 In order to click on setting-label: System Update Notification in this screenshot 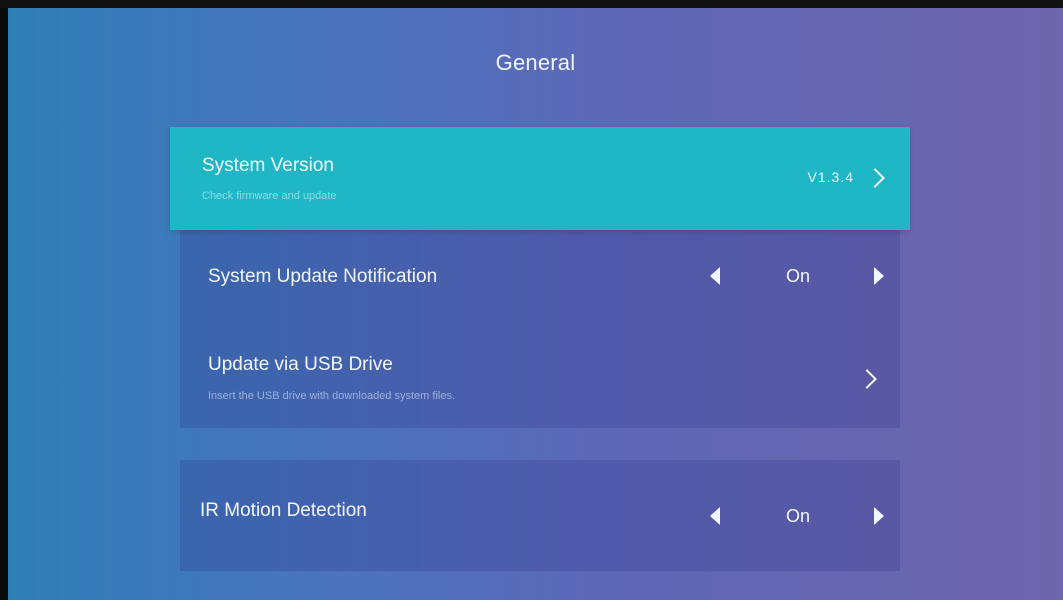, I will do `click(323, 276)`.